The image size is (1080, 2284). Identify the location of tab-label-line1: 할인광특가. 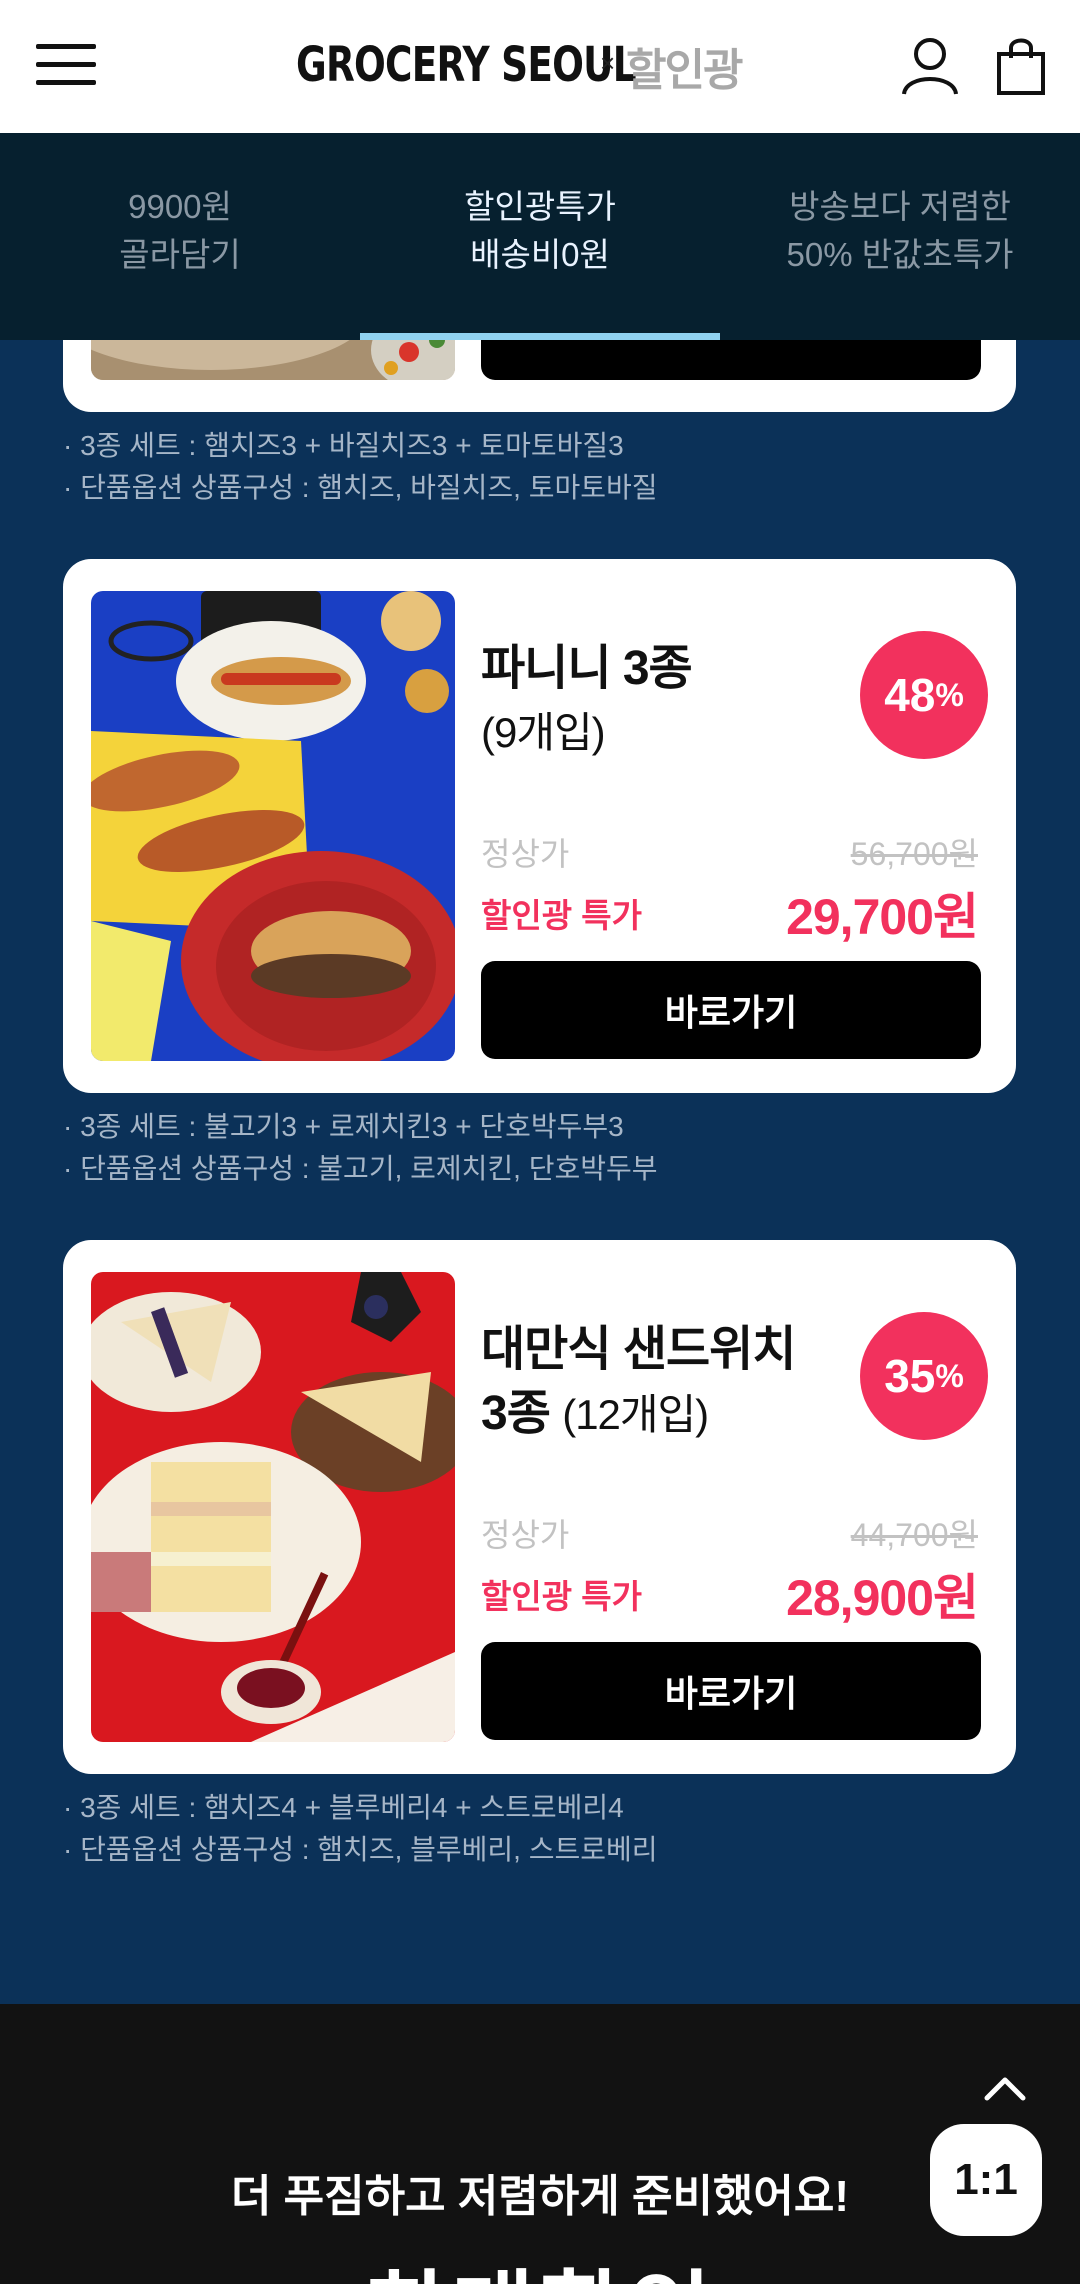
(540, 206).